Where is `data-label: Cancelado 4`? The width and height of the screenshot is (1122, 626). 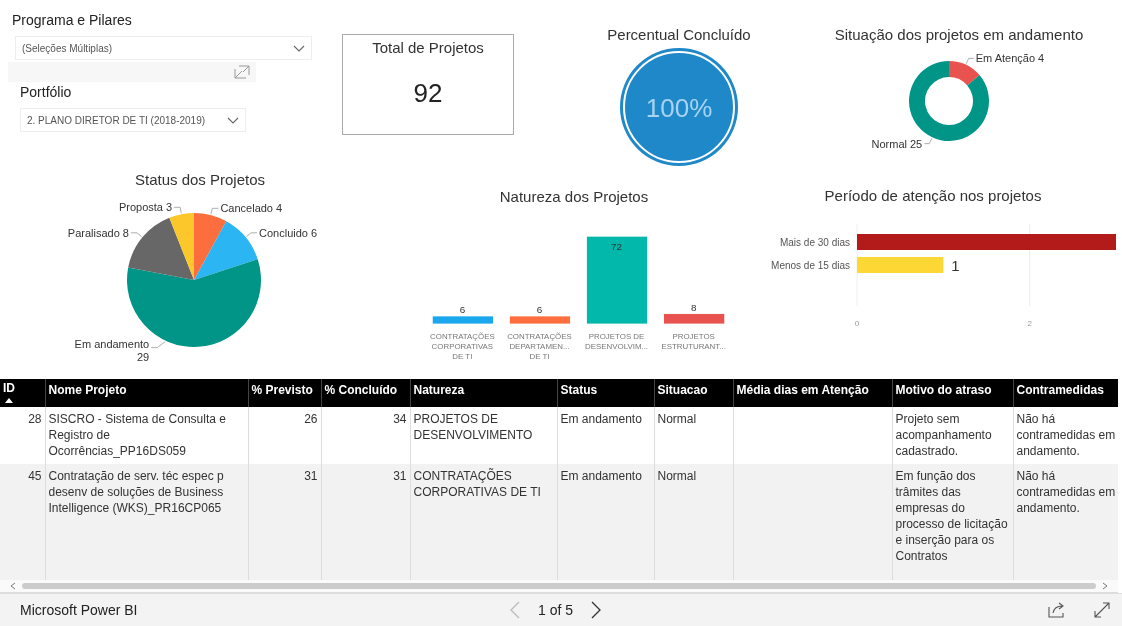 data-label: Cancelado 4 is located at coordinates (251, 208).